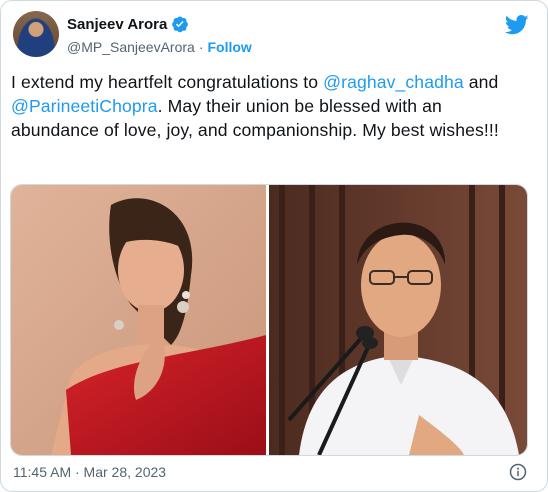 The image size is (548, 492). Describe the element at coordinates (518, 472) in the screenshot. I see `info-icon` at that location.